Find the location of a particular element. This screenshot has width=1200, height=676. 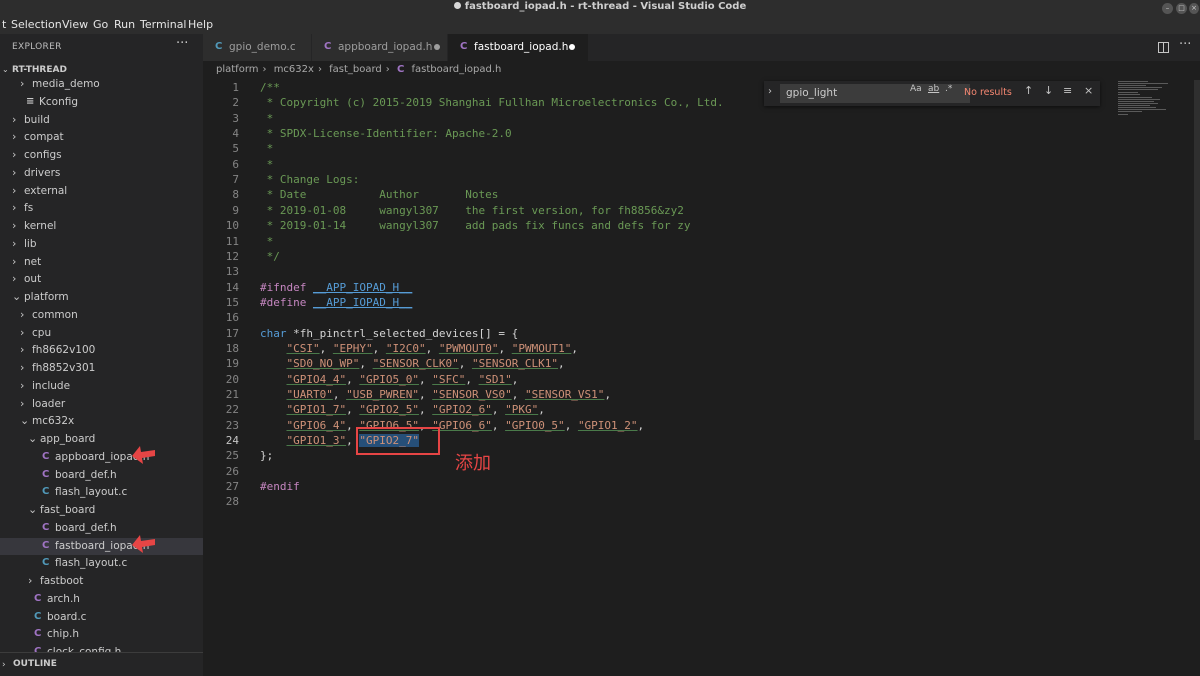

menu-item-selection: Selection is located at coordinates (36, 24).